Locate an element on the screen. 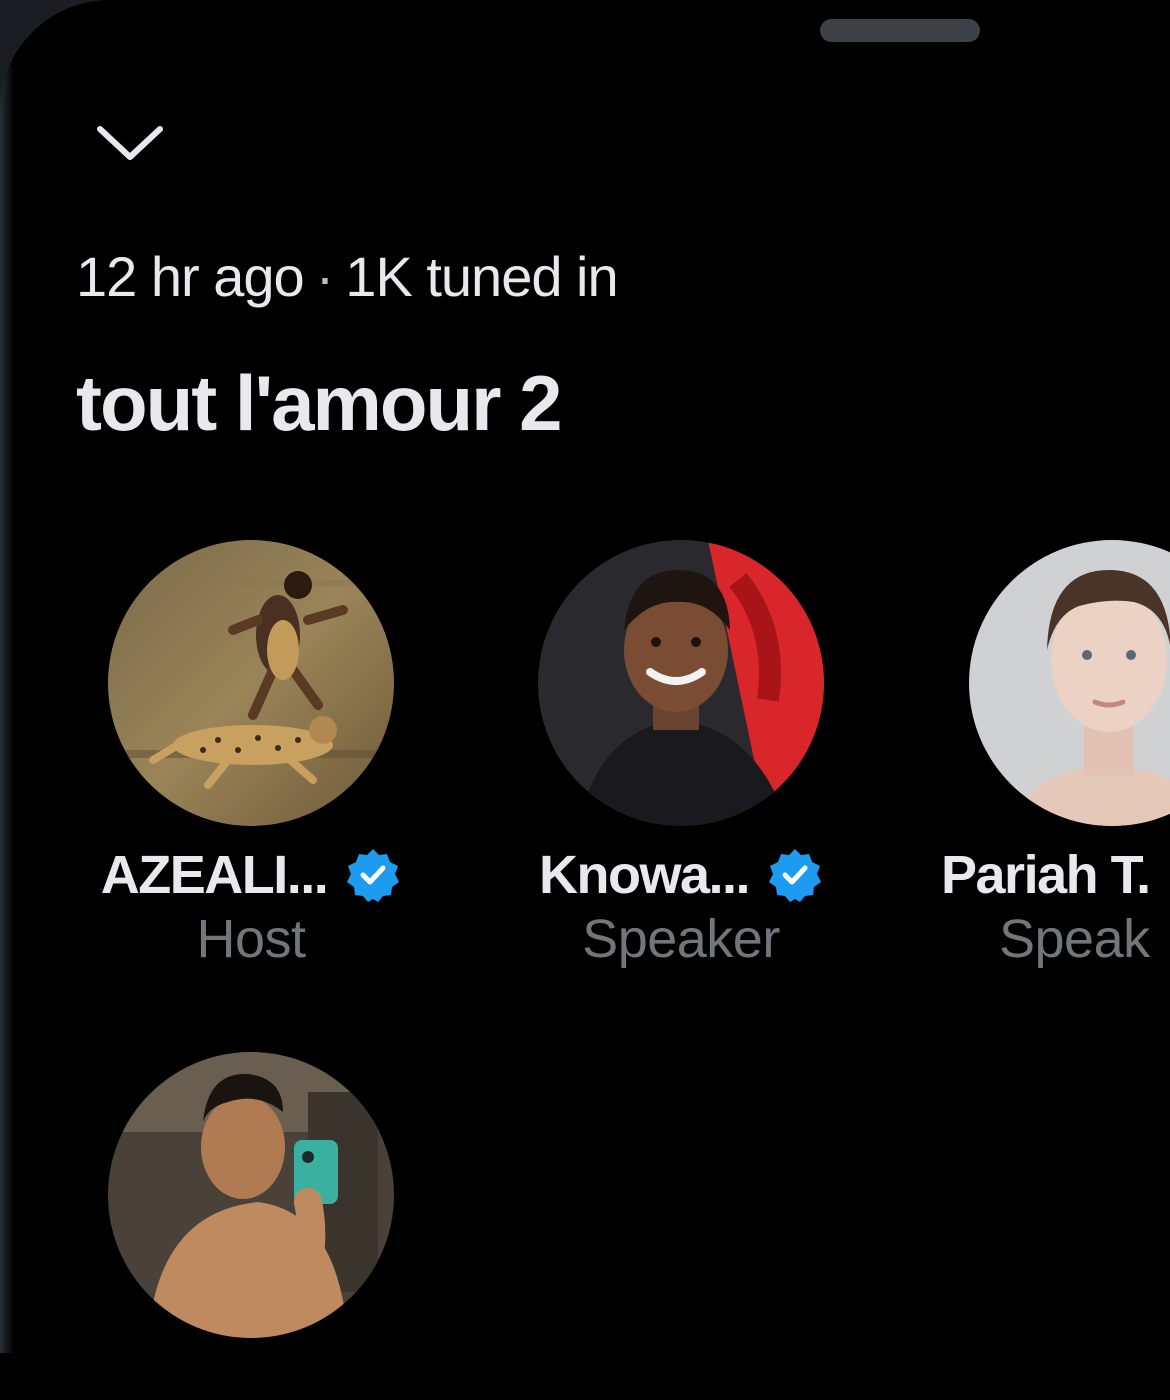 This screenshot has height=1400, width=1170. participant-role: Speak is located at coordinates (1074, 939).